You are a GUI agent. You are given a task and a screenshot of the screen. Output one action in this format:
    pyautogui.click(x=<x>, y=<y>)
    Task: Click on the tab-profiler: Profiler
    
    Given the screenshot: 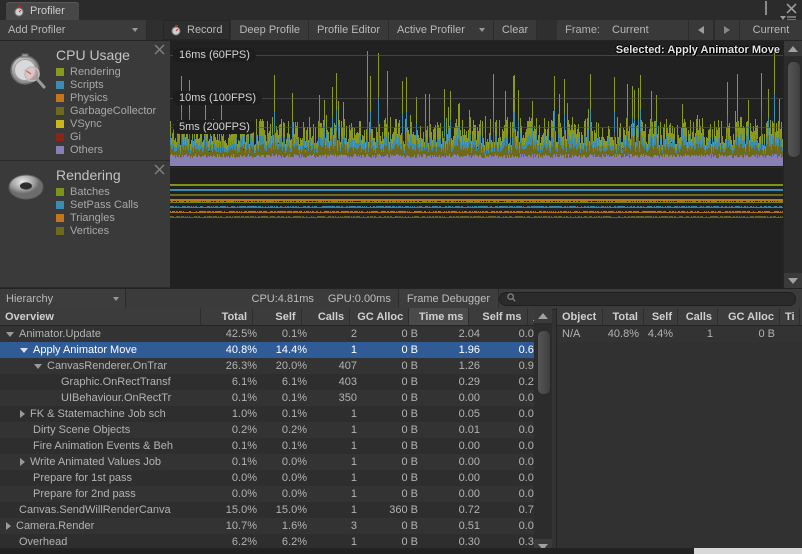 What is the action you would take?
    pyautogui.click(x=42, y=11)
    